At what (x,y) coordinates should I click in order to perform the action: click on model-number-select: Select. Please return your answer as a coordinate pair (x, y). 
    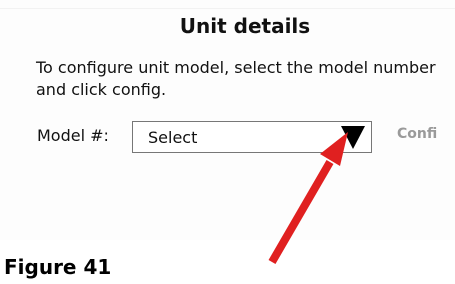
    Looking at the image, I should click on (252, 137).